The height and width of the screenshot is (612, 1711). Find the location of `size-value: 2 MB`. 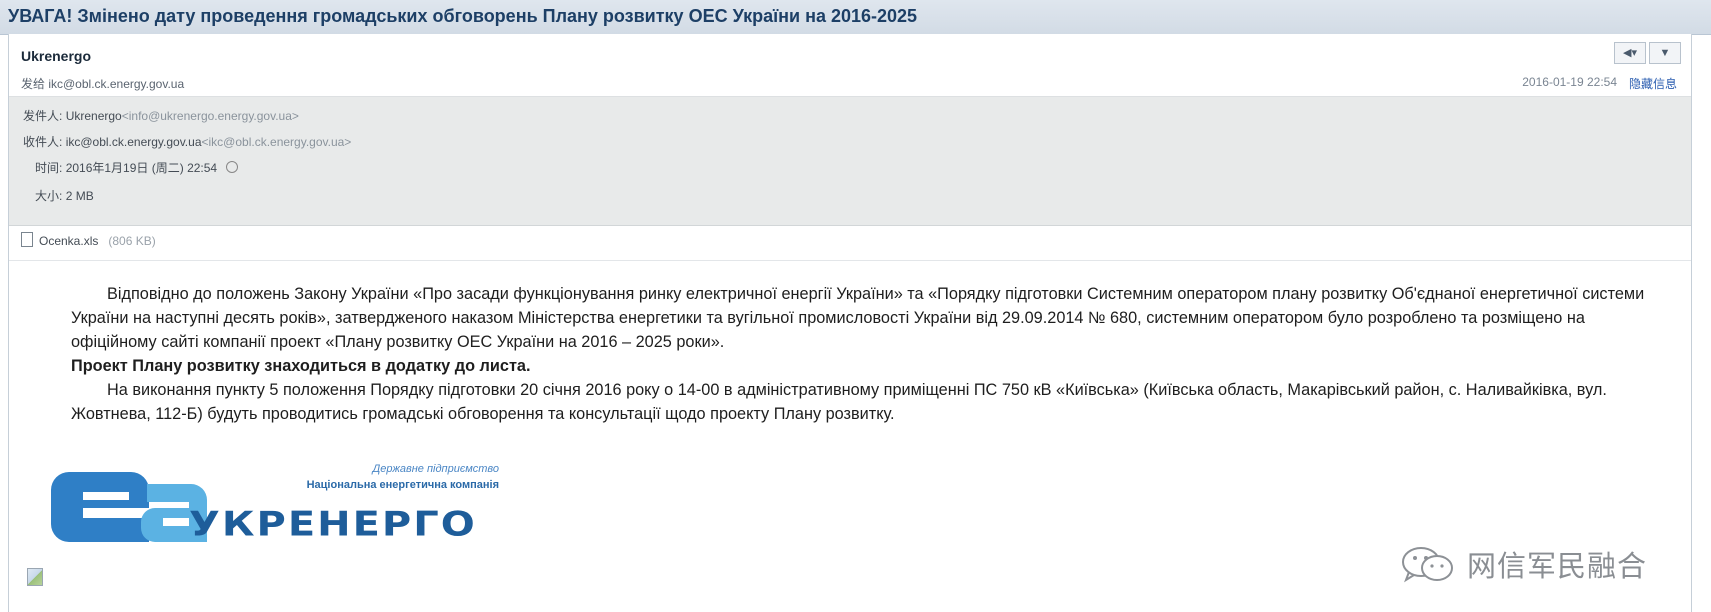

size-value: 2 MB is located at coordinates (79, 196).